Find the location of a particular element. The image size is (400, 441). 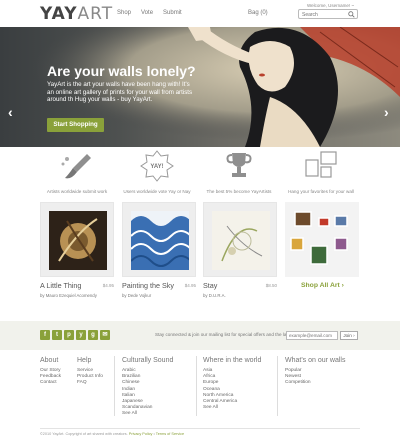

footer-link: Contact is located at coordinates (50, 383).